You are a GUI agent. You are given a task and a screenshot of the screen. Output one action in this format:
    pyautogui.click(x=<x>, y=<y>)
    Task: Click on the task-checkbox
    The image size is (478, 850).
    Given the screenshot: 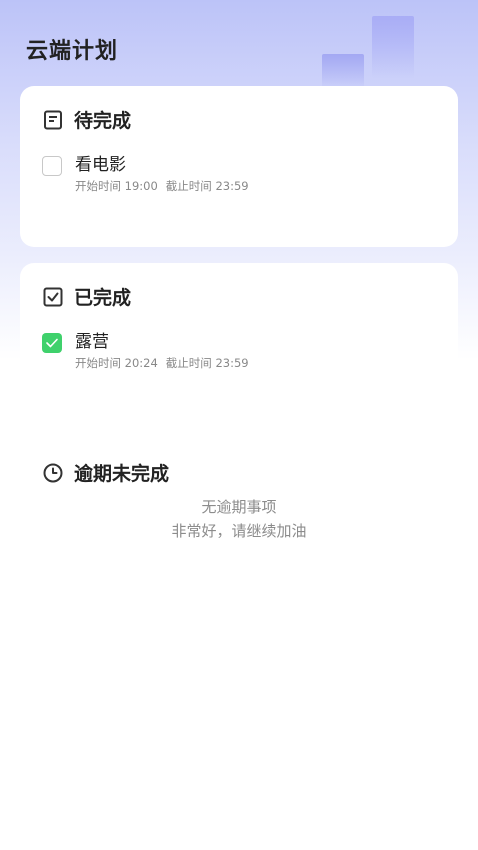 What is the action you would take?
    pyautogui.click(x=52, y=166)
    